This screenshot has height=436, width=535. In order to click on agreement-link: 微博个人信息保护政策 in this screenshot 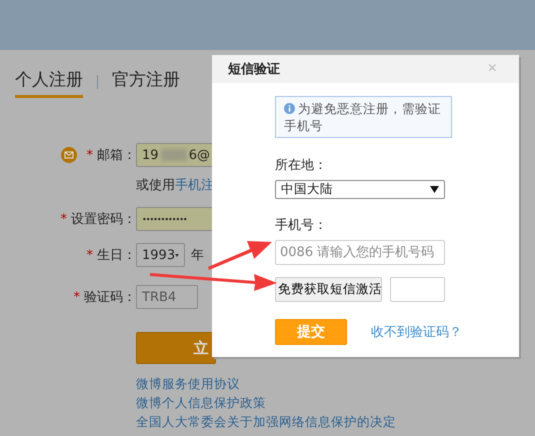, I will do `click(335, 403)`.